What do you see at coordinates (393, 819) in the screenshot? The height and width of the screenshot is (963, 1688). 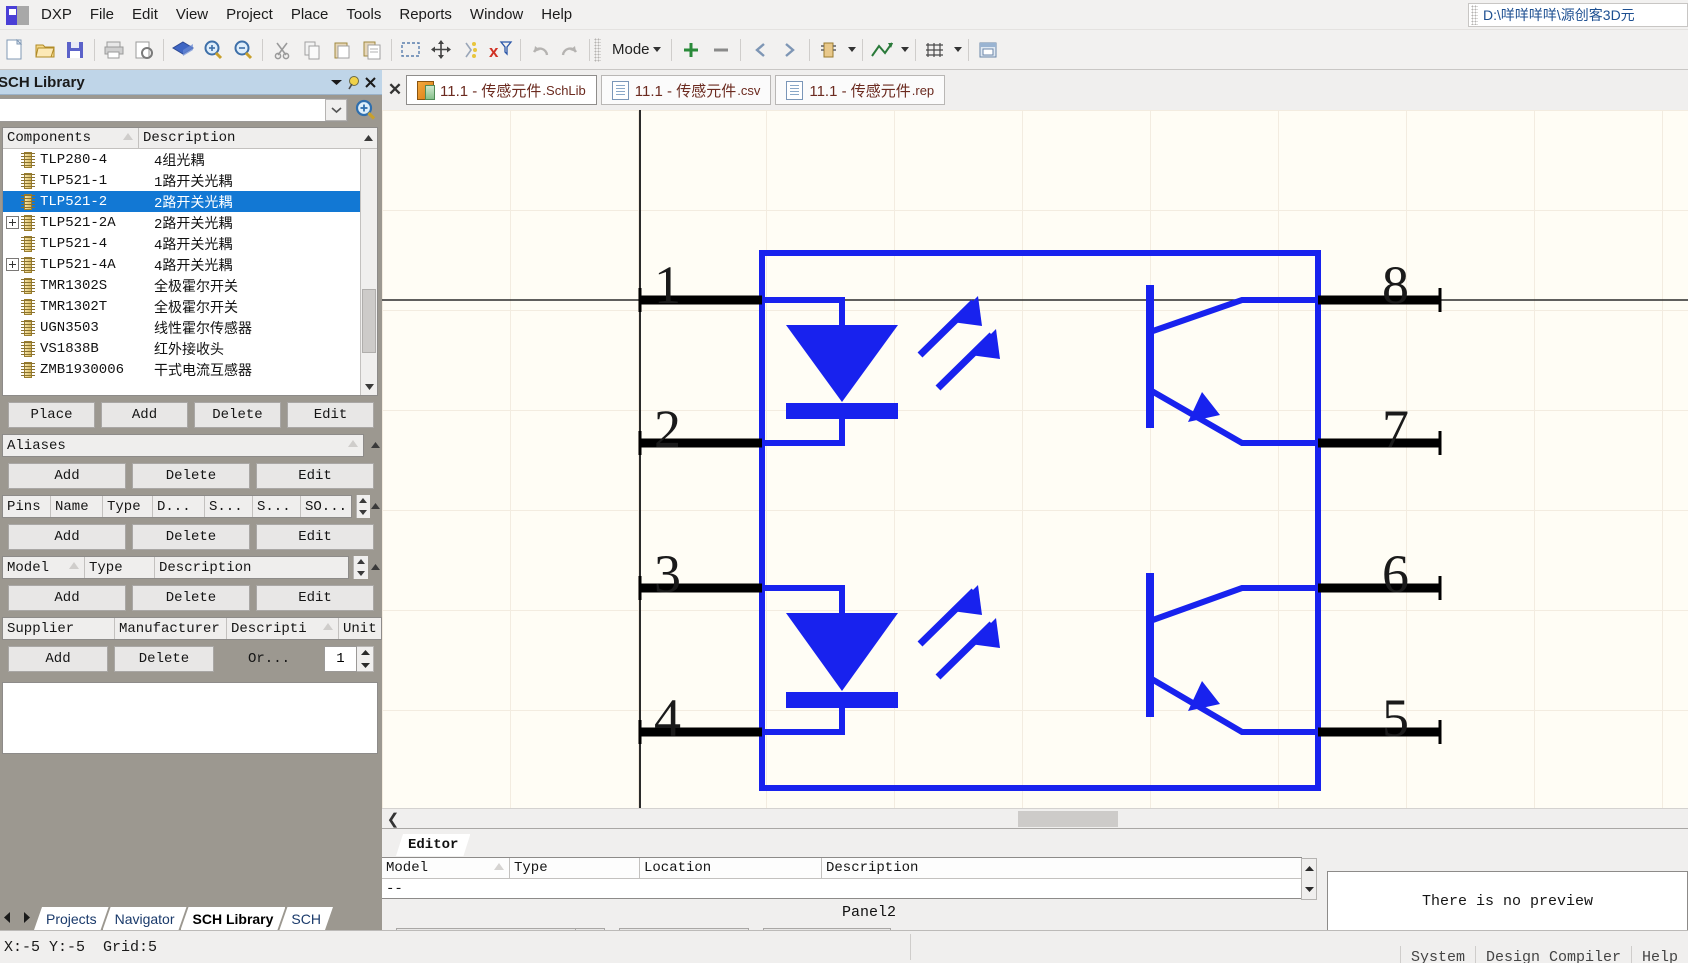 I see `canvas-scroll-left-icon: ❮` at bounding box center [393, 819].